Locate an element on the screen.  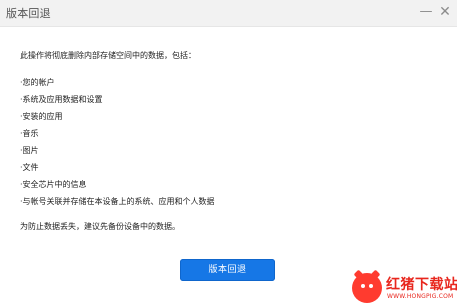
pig-ear-left is located at coordinates (358, 274).